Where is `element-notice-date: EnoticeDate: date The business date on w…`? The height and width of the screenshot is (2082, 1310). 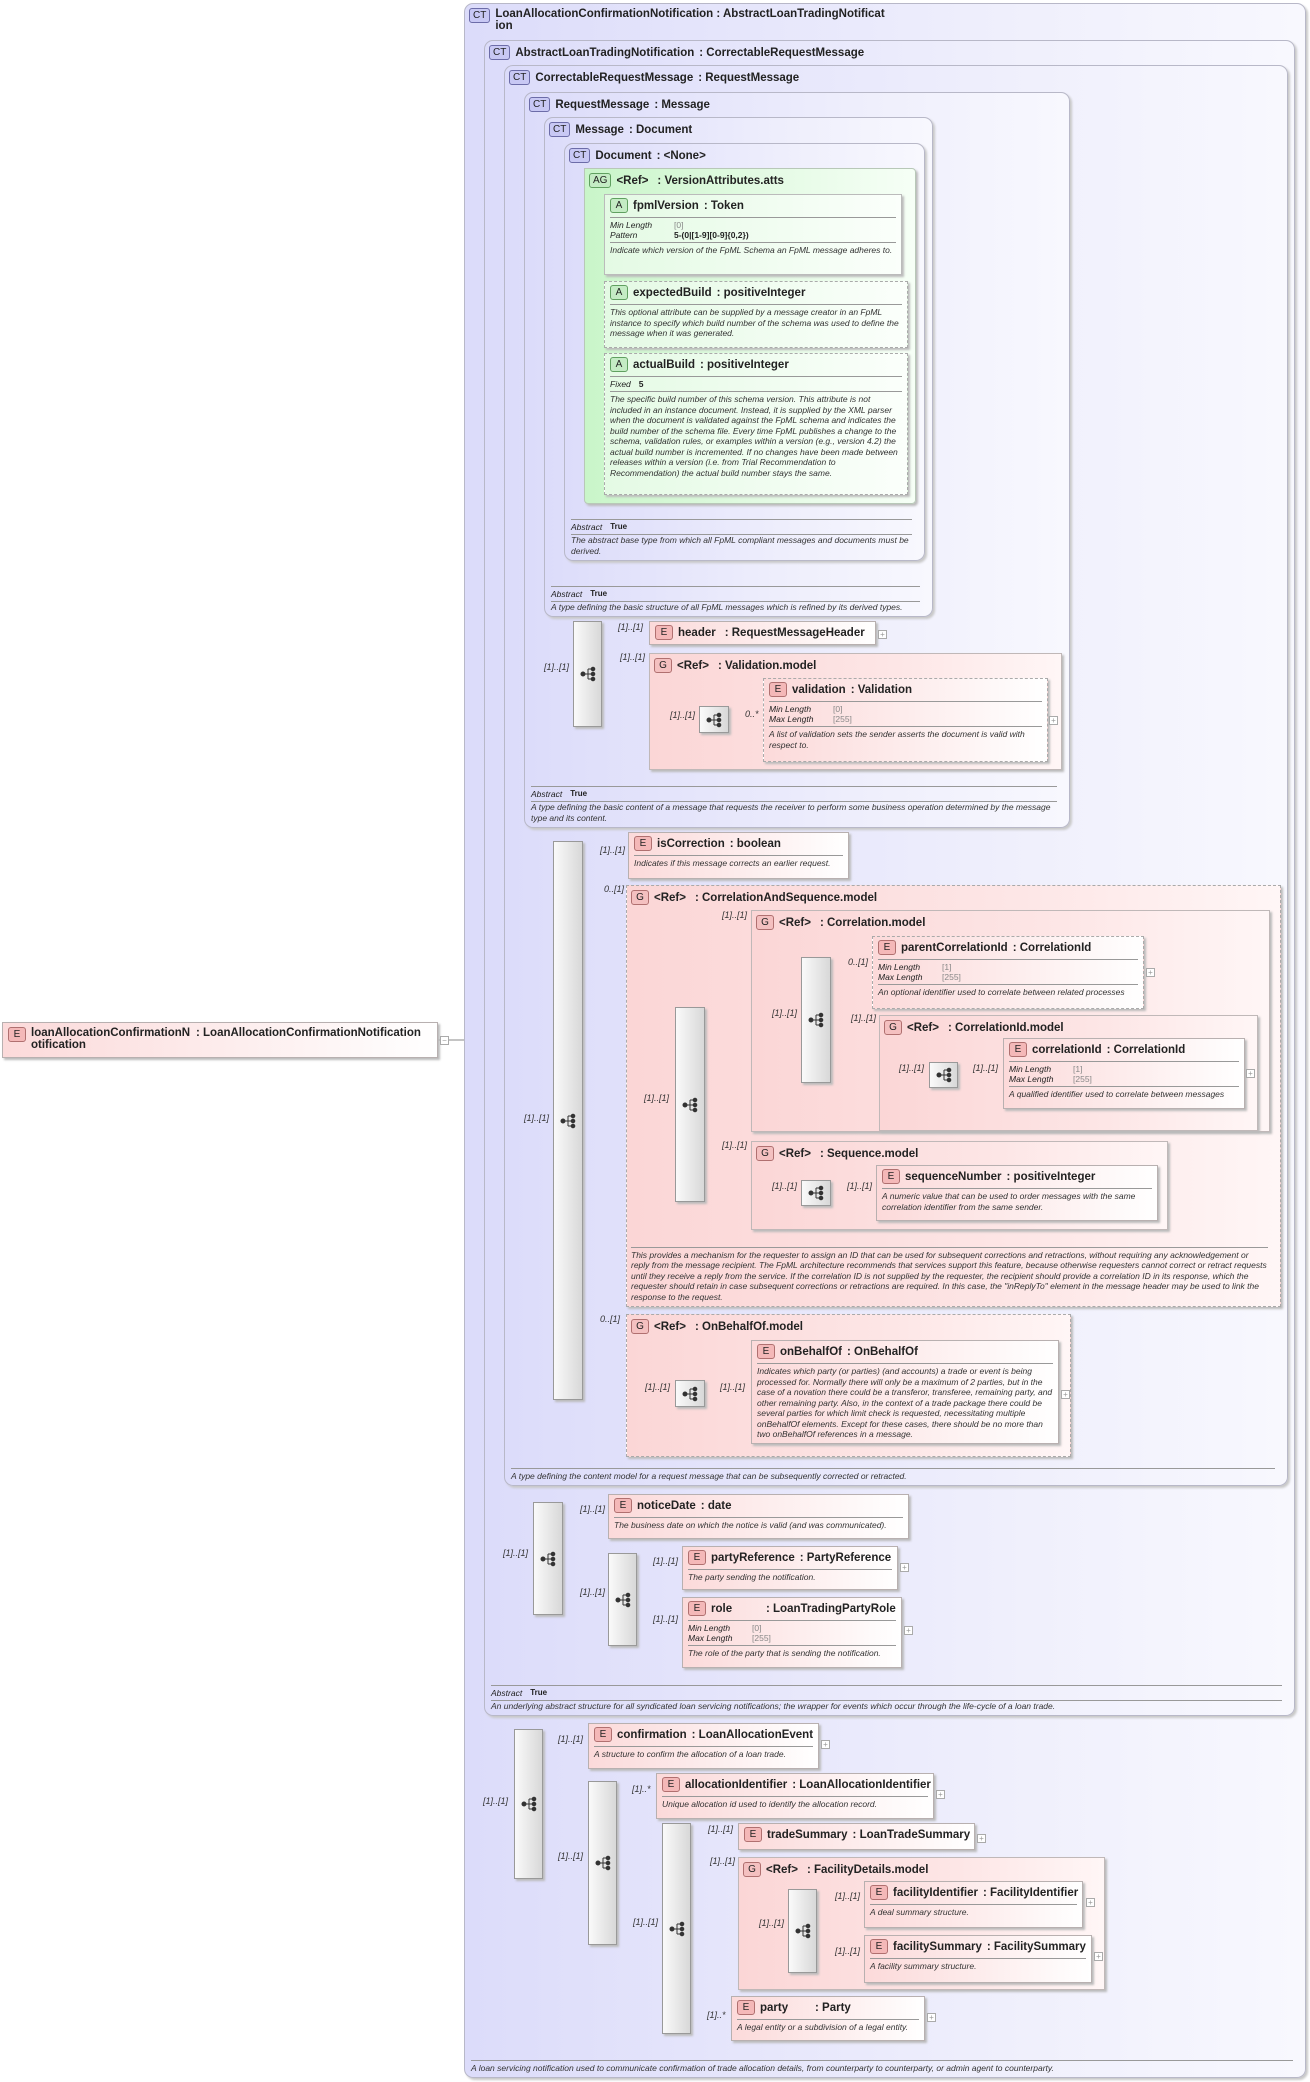 element-notice-date: EnoticeDate: date The business date on w… is located at coordinates (758, 1516).